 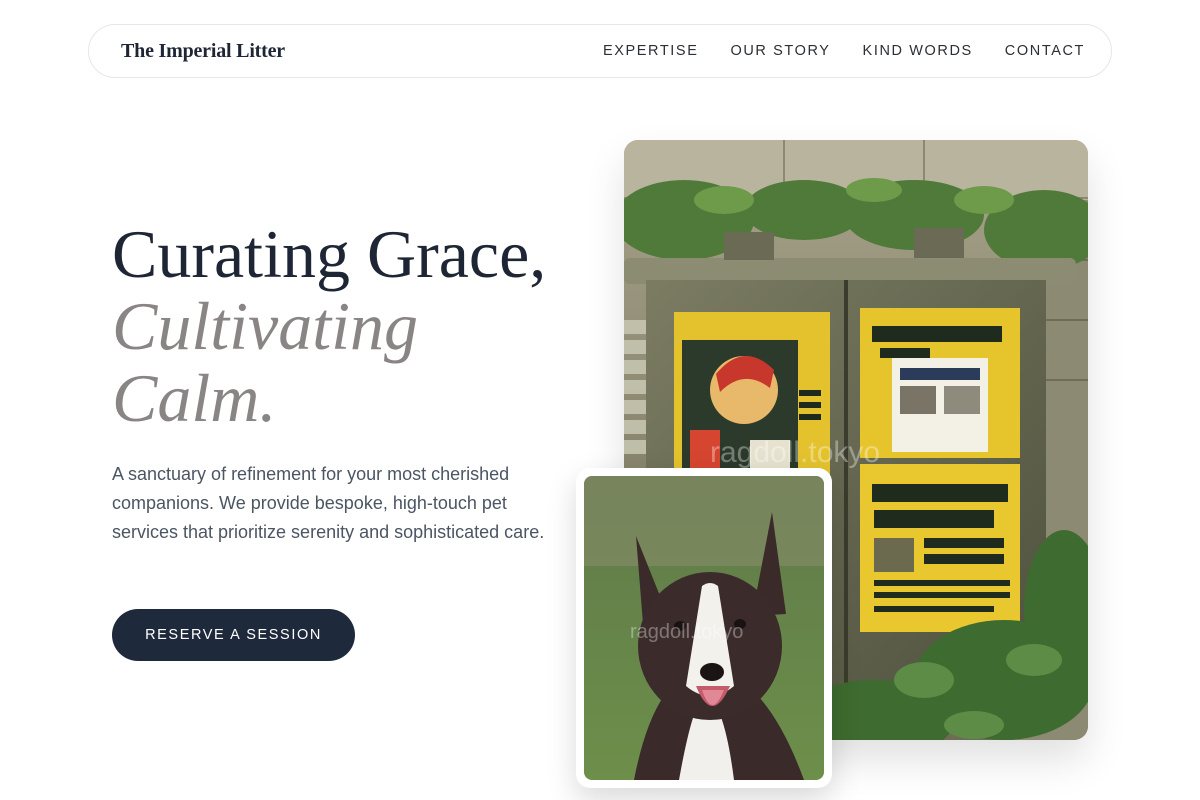 I want to click on dog-watermark-text: ragdoll.tokyo, so click(x=686, y=632).